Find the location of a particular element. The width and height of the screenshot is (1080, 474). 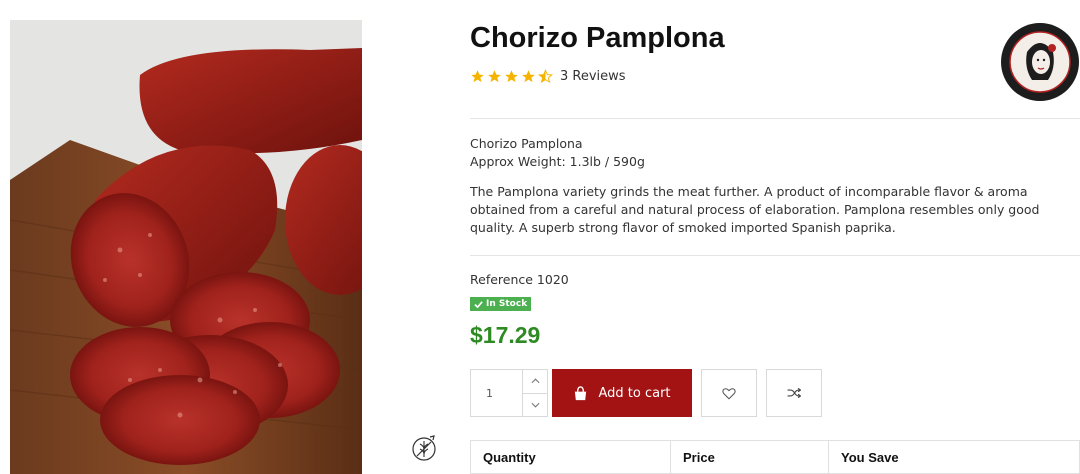

table-header-quantity: Quantity is located at coordinates (509, 457).